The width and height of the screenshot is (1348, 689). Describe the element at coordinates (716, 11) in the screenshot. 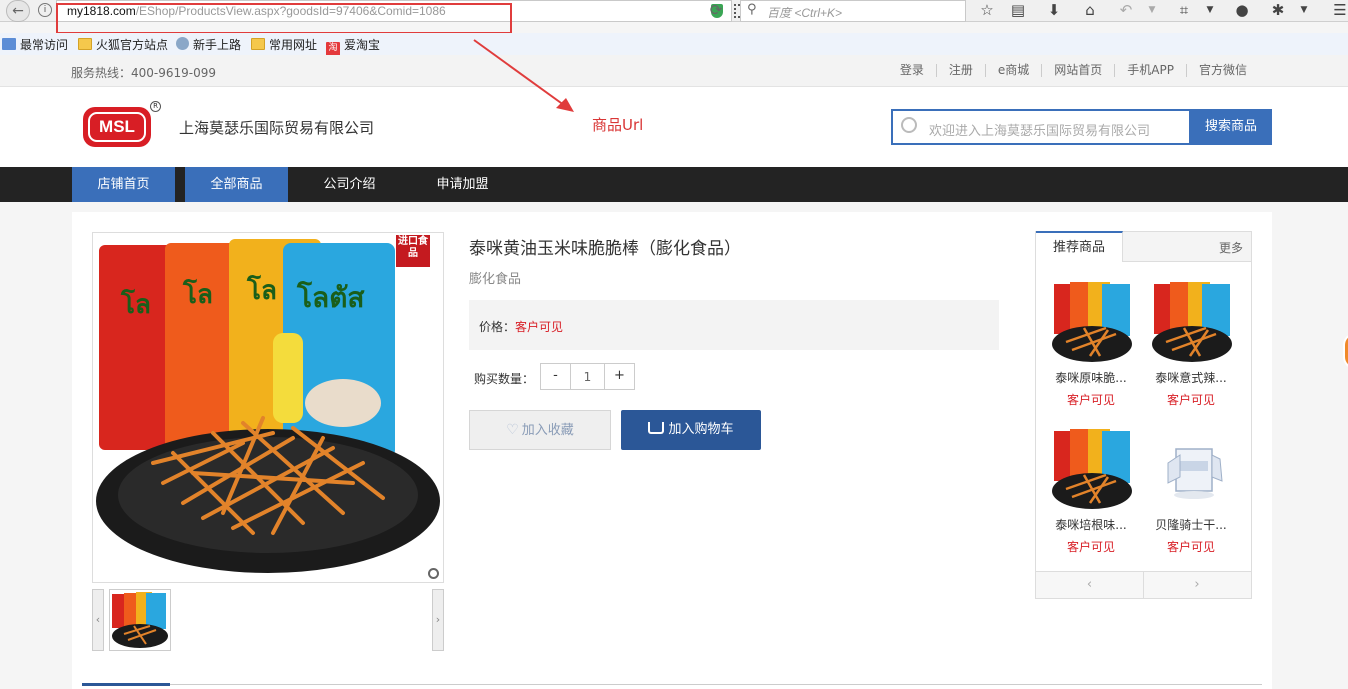

I see `reload-icon: ⟳` at that location.